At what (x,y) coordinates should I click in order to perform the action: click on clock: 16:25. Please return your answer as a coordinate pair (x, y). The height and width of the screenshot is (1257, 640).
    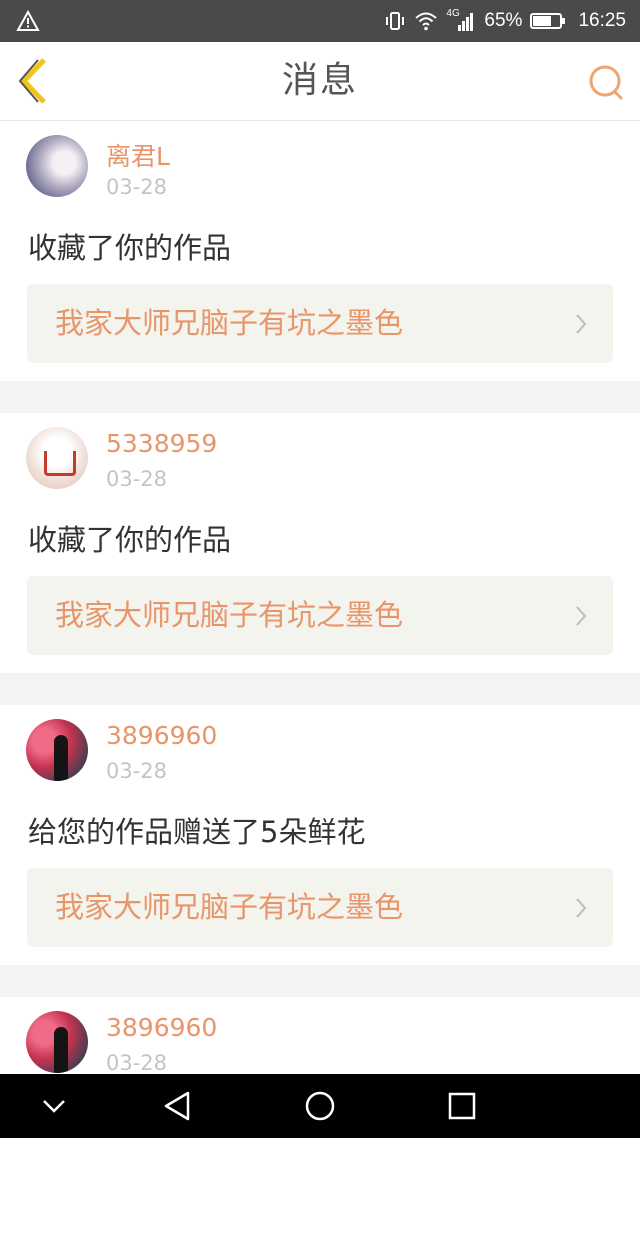
    Looking at the image, I should click on (602, 20).